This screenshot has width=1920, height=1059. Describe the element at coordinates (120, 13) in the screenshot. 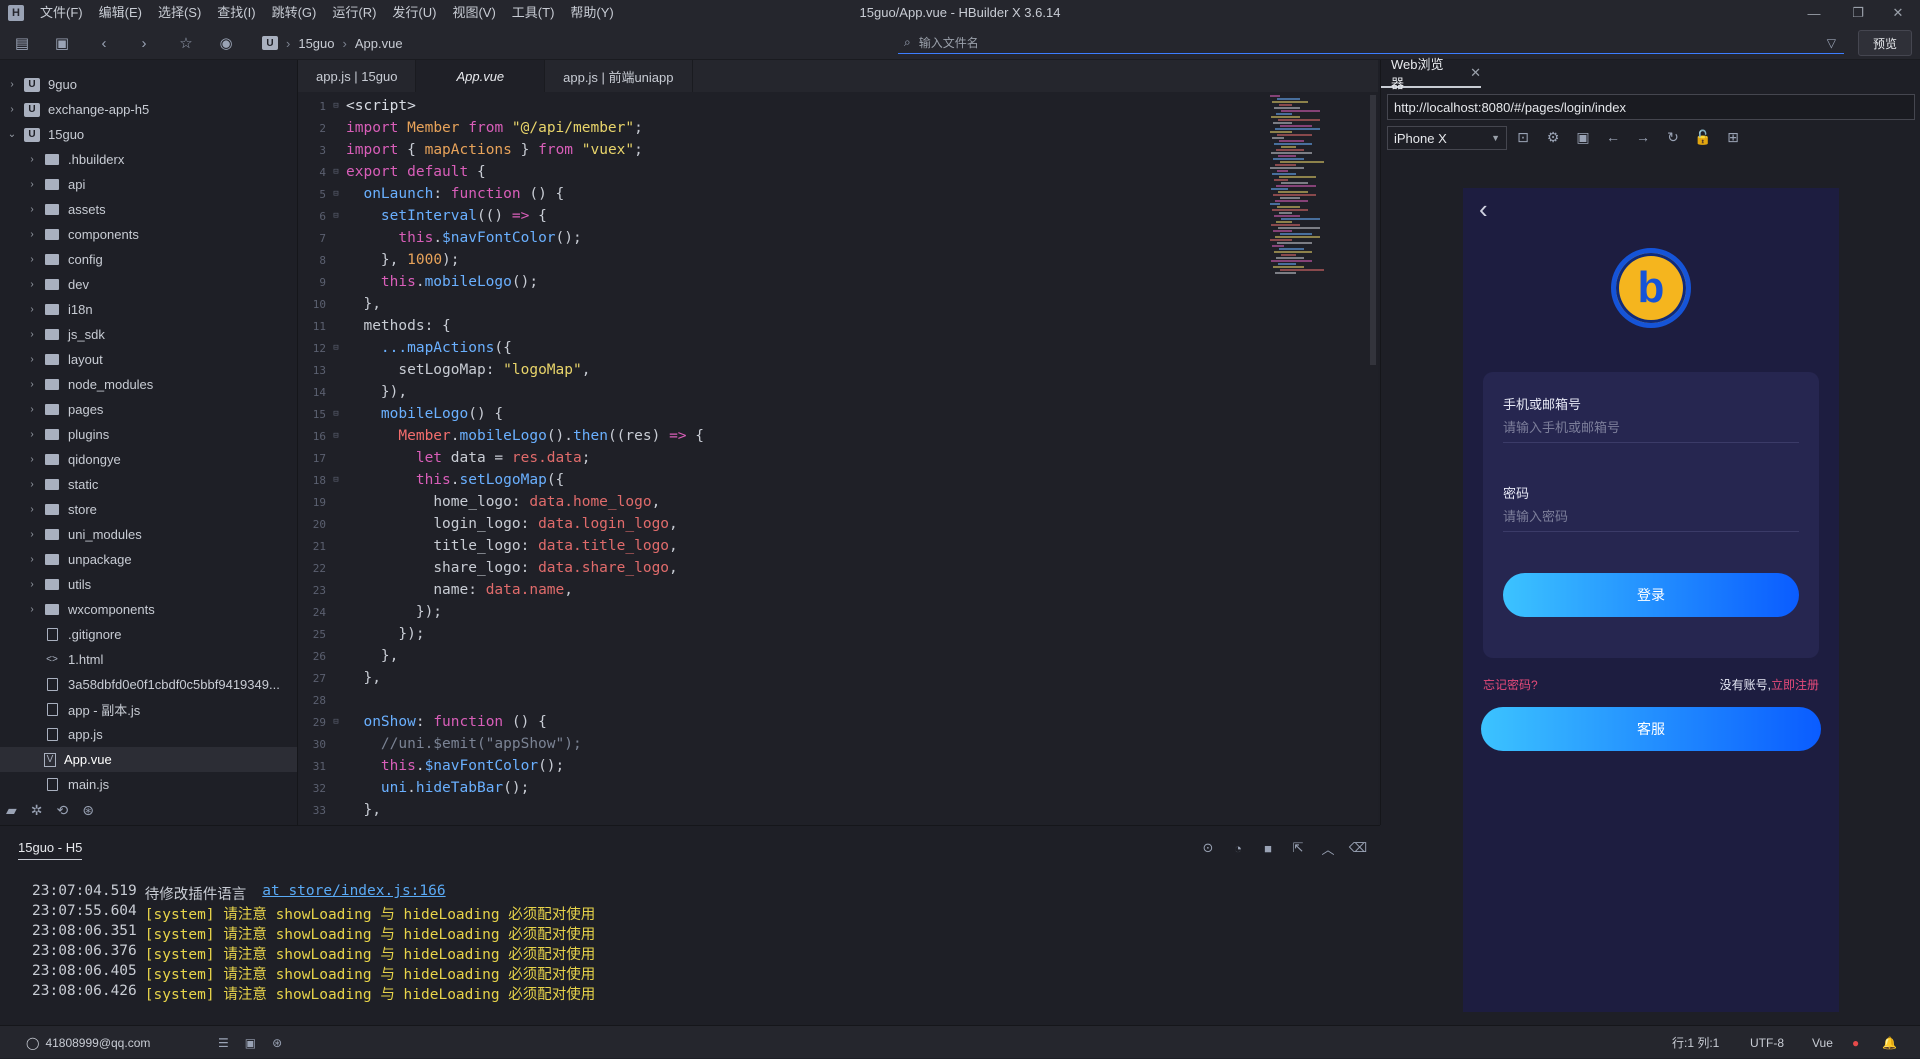

I see `menu-item: 编辑(E)` at that location.